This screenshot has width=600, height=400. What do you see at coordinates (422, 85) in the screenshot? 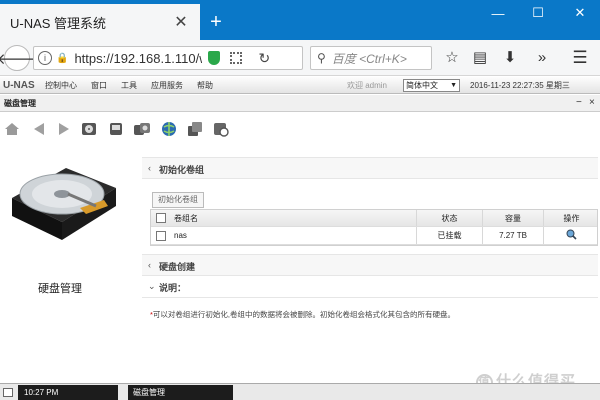
I see `language-value: 简体中文` at bounding box center [422, 85].